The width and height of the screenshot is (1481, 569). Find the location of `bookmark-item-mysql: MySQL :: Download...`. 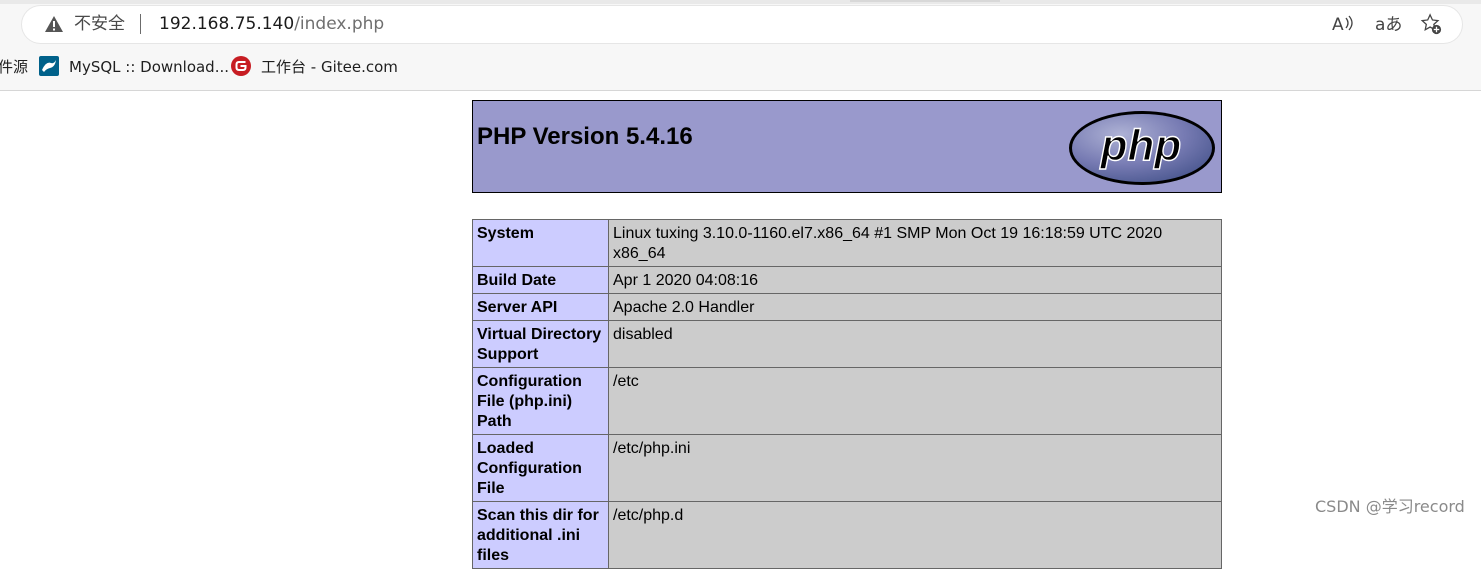

bookmark-item-mysql: MySQL :: Download... is located at coordinates (149, 67).